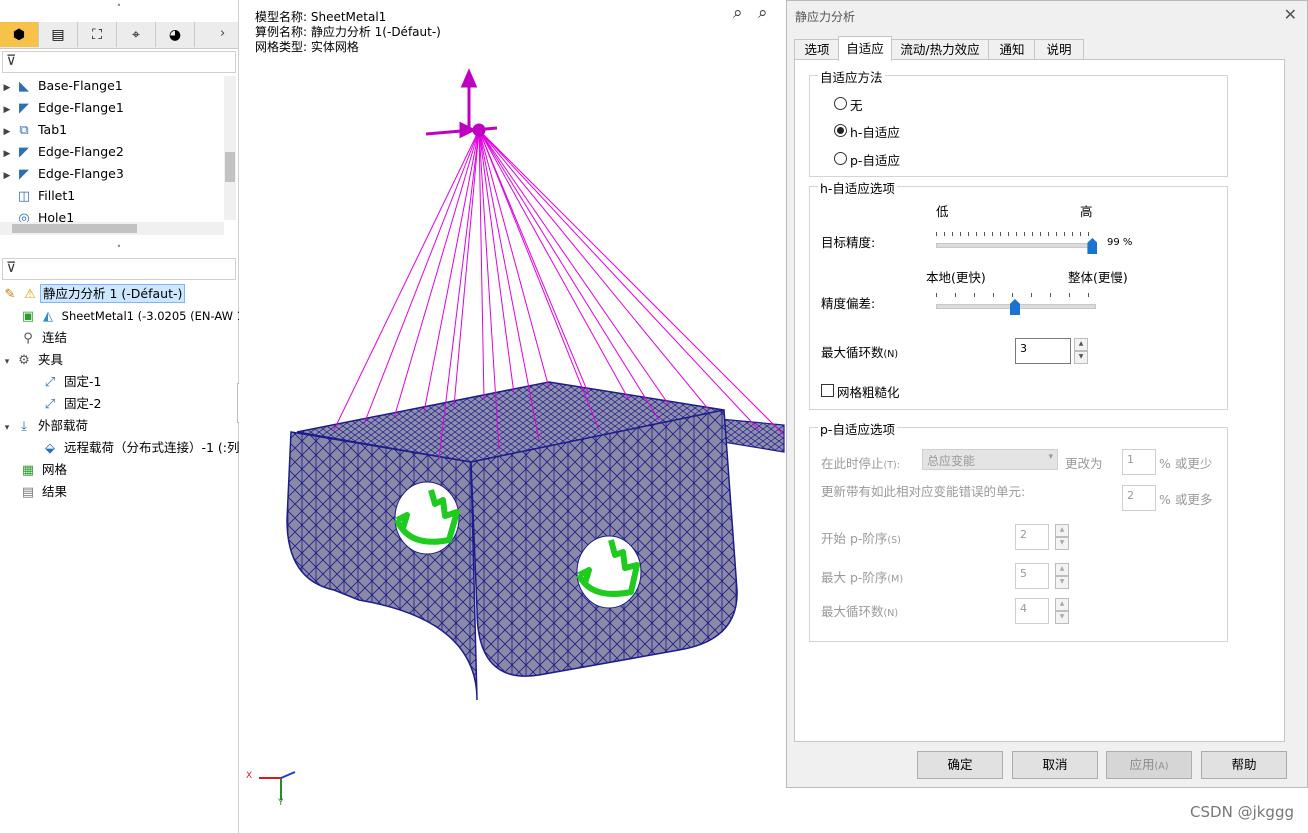  Describe the element at coordinates (62, 152) in the screenshot. I see `tree-item-edge-flange: ▶ ◤ Edge-Flange2` at that location.